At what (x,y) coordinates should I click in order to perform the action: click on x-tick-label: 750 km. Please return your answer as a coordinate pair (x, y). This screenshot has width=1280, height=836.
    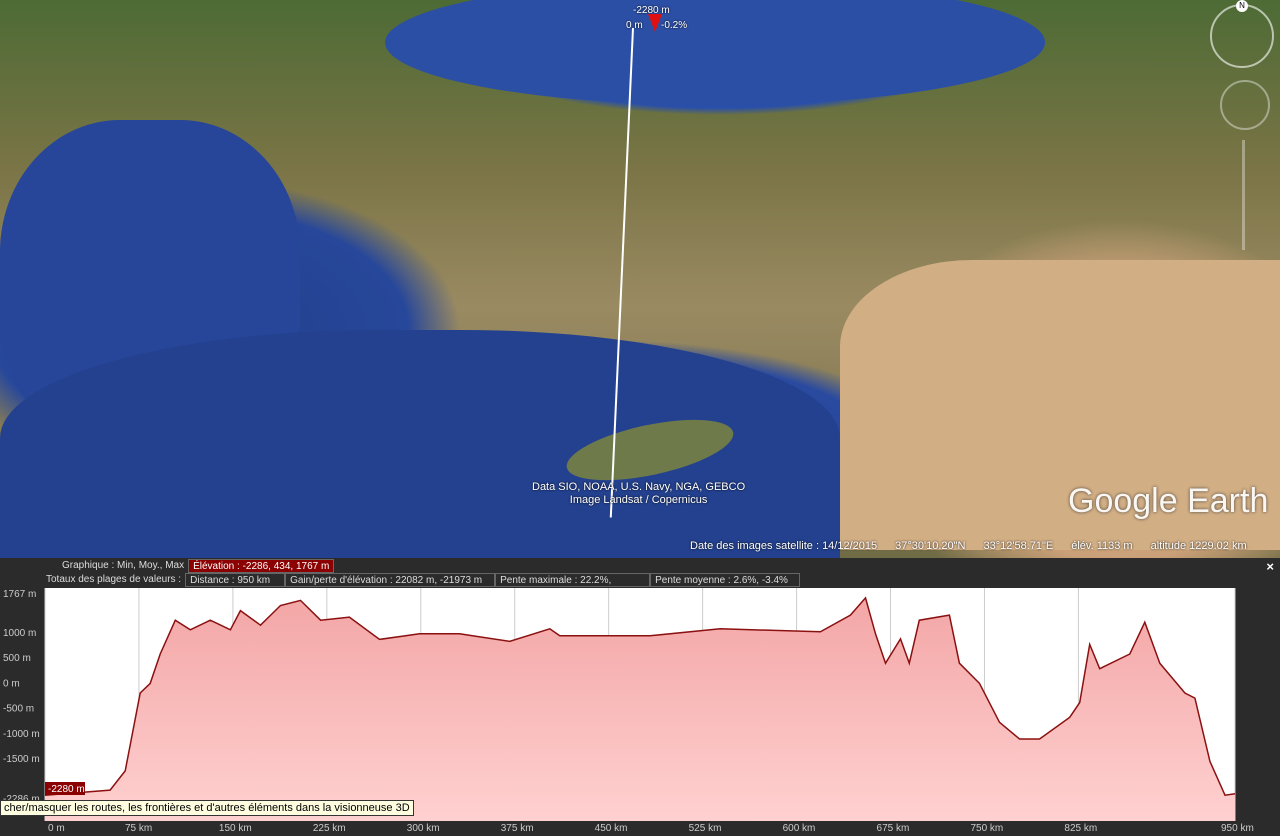
    Looking at the image, I should click on (986, 828).